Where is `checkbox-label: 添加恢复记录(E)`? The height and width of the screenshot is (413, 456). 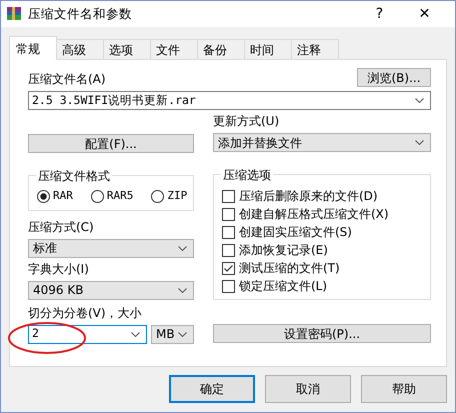 checkbox-label: 添加恢复记录(E) is located at coordinates (283, 250).